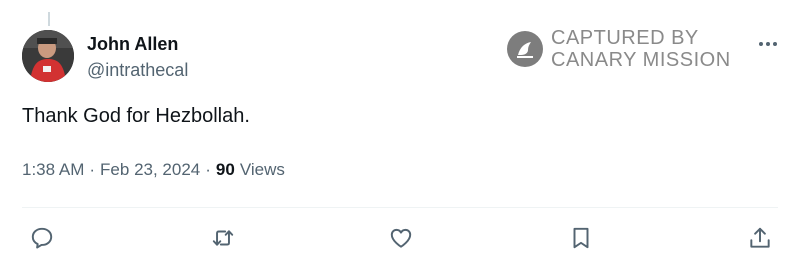  I want to click on heart-icon, so click(401, 238).